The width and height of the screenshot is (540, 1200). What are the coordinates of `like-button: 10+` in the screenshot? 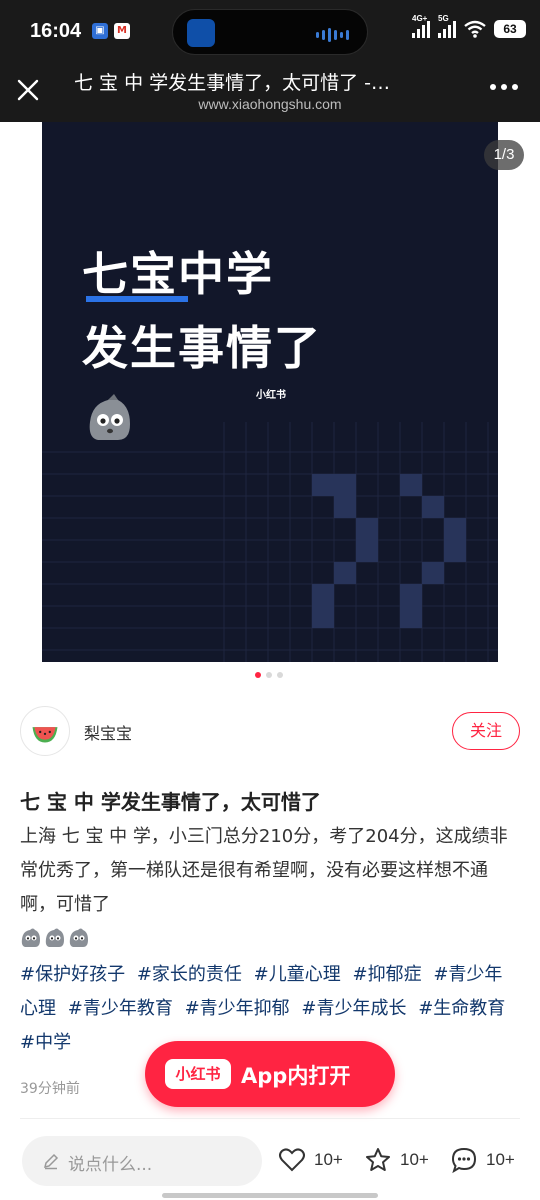 It's located at (310, 1160).